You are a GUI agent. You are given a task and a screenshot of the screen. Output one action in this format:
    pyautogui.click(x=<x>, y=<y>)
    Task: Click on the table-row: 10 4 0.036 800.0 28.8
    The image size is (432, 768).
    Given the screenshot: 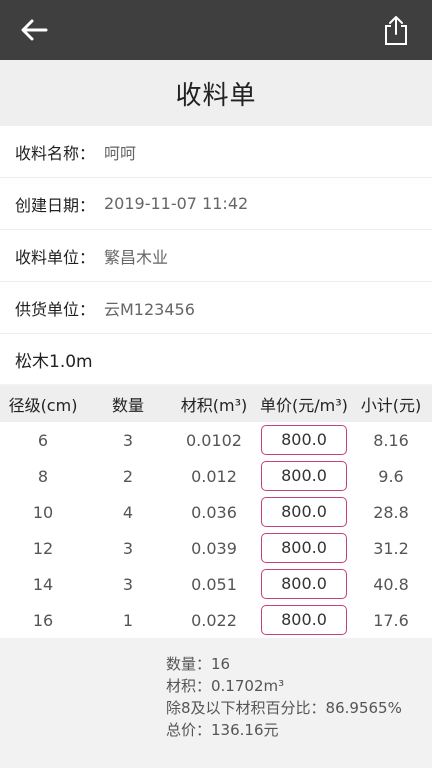 What is the action you would take?
    pyautogui.click(x=216, y=512)
    